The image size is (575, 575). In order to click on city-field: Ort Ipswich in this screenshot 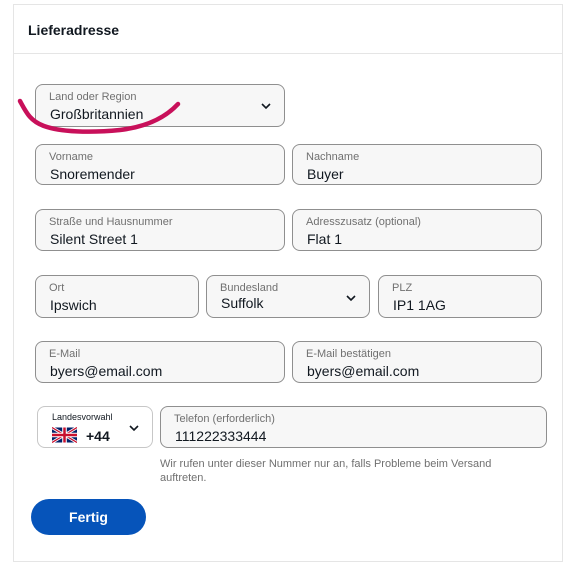, I will do `click(117, 296)`.